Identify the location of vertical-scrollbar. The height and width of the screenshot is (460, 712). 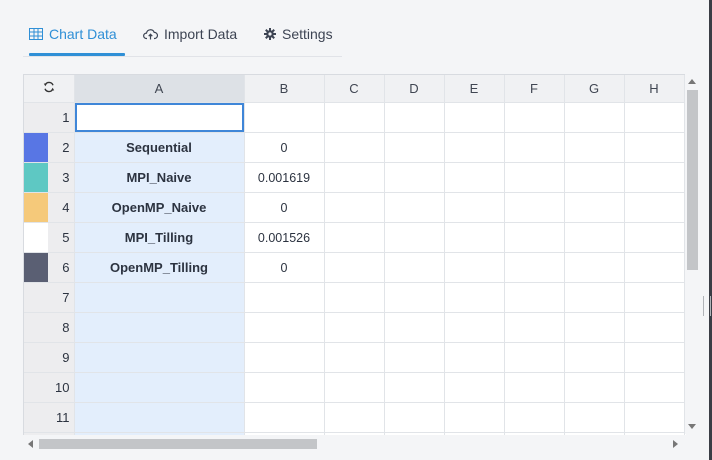
(692, 254).